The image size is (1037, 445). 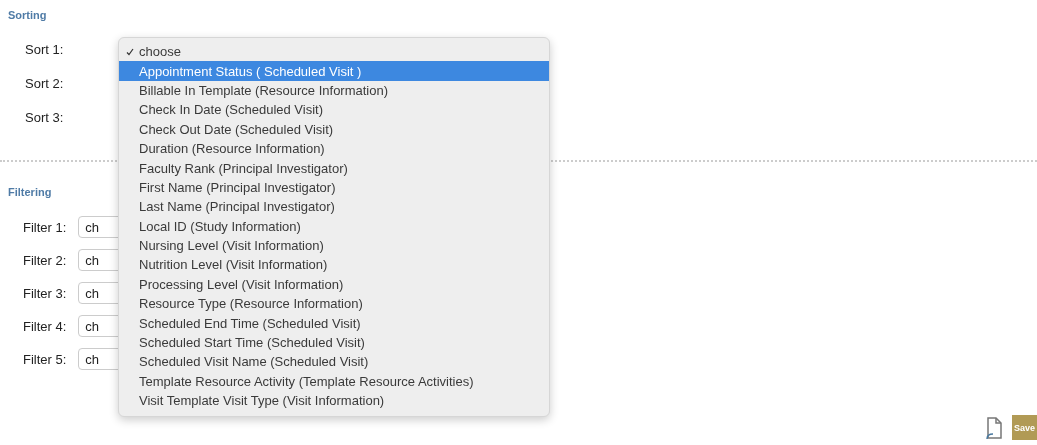 I want to click on menu-option: Nutrition Level (Visit Information), so click(x=334, y=265).